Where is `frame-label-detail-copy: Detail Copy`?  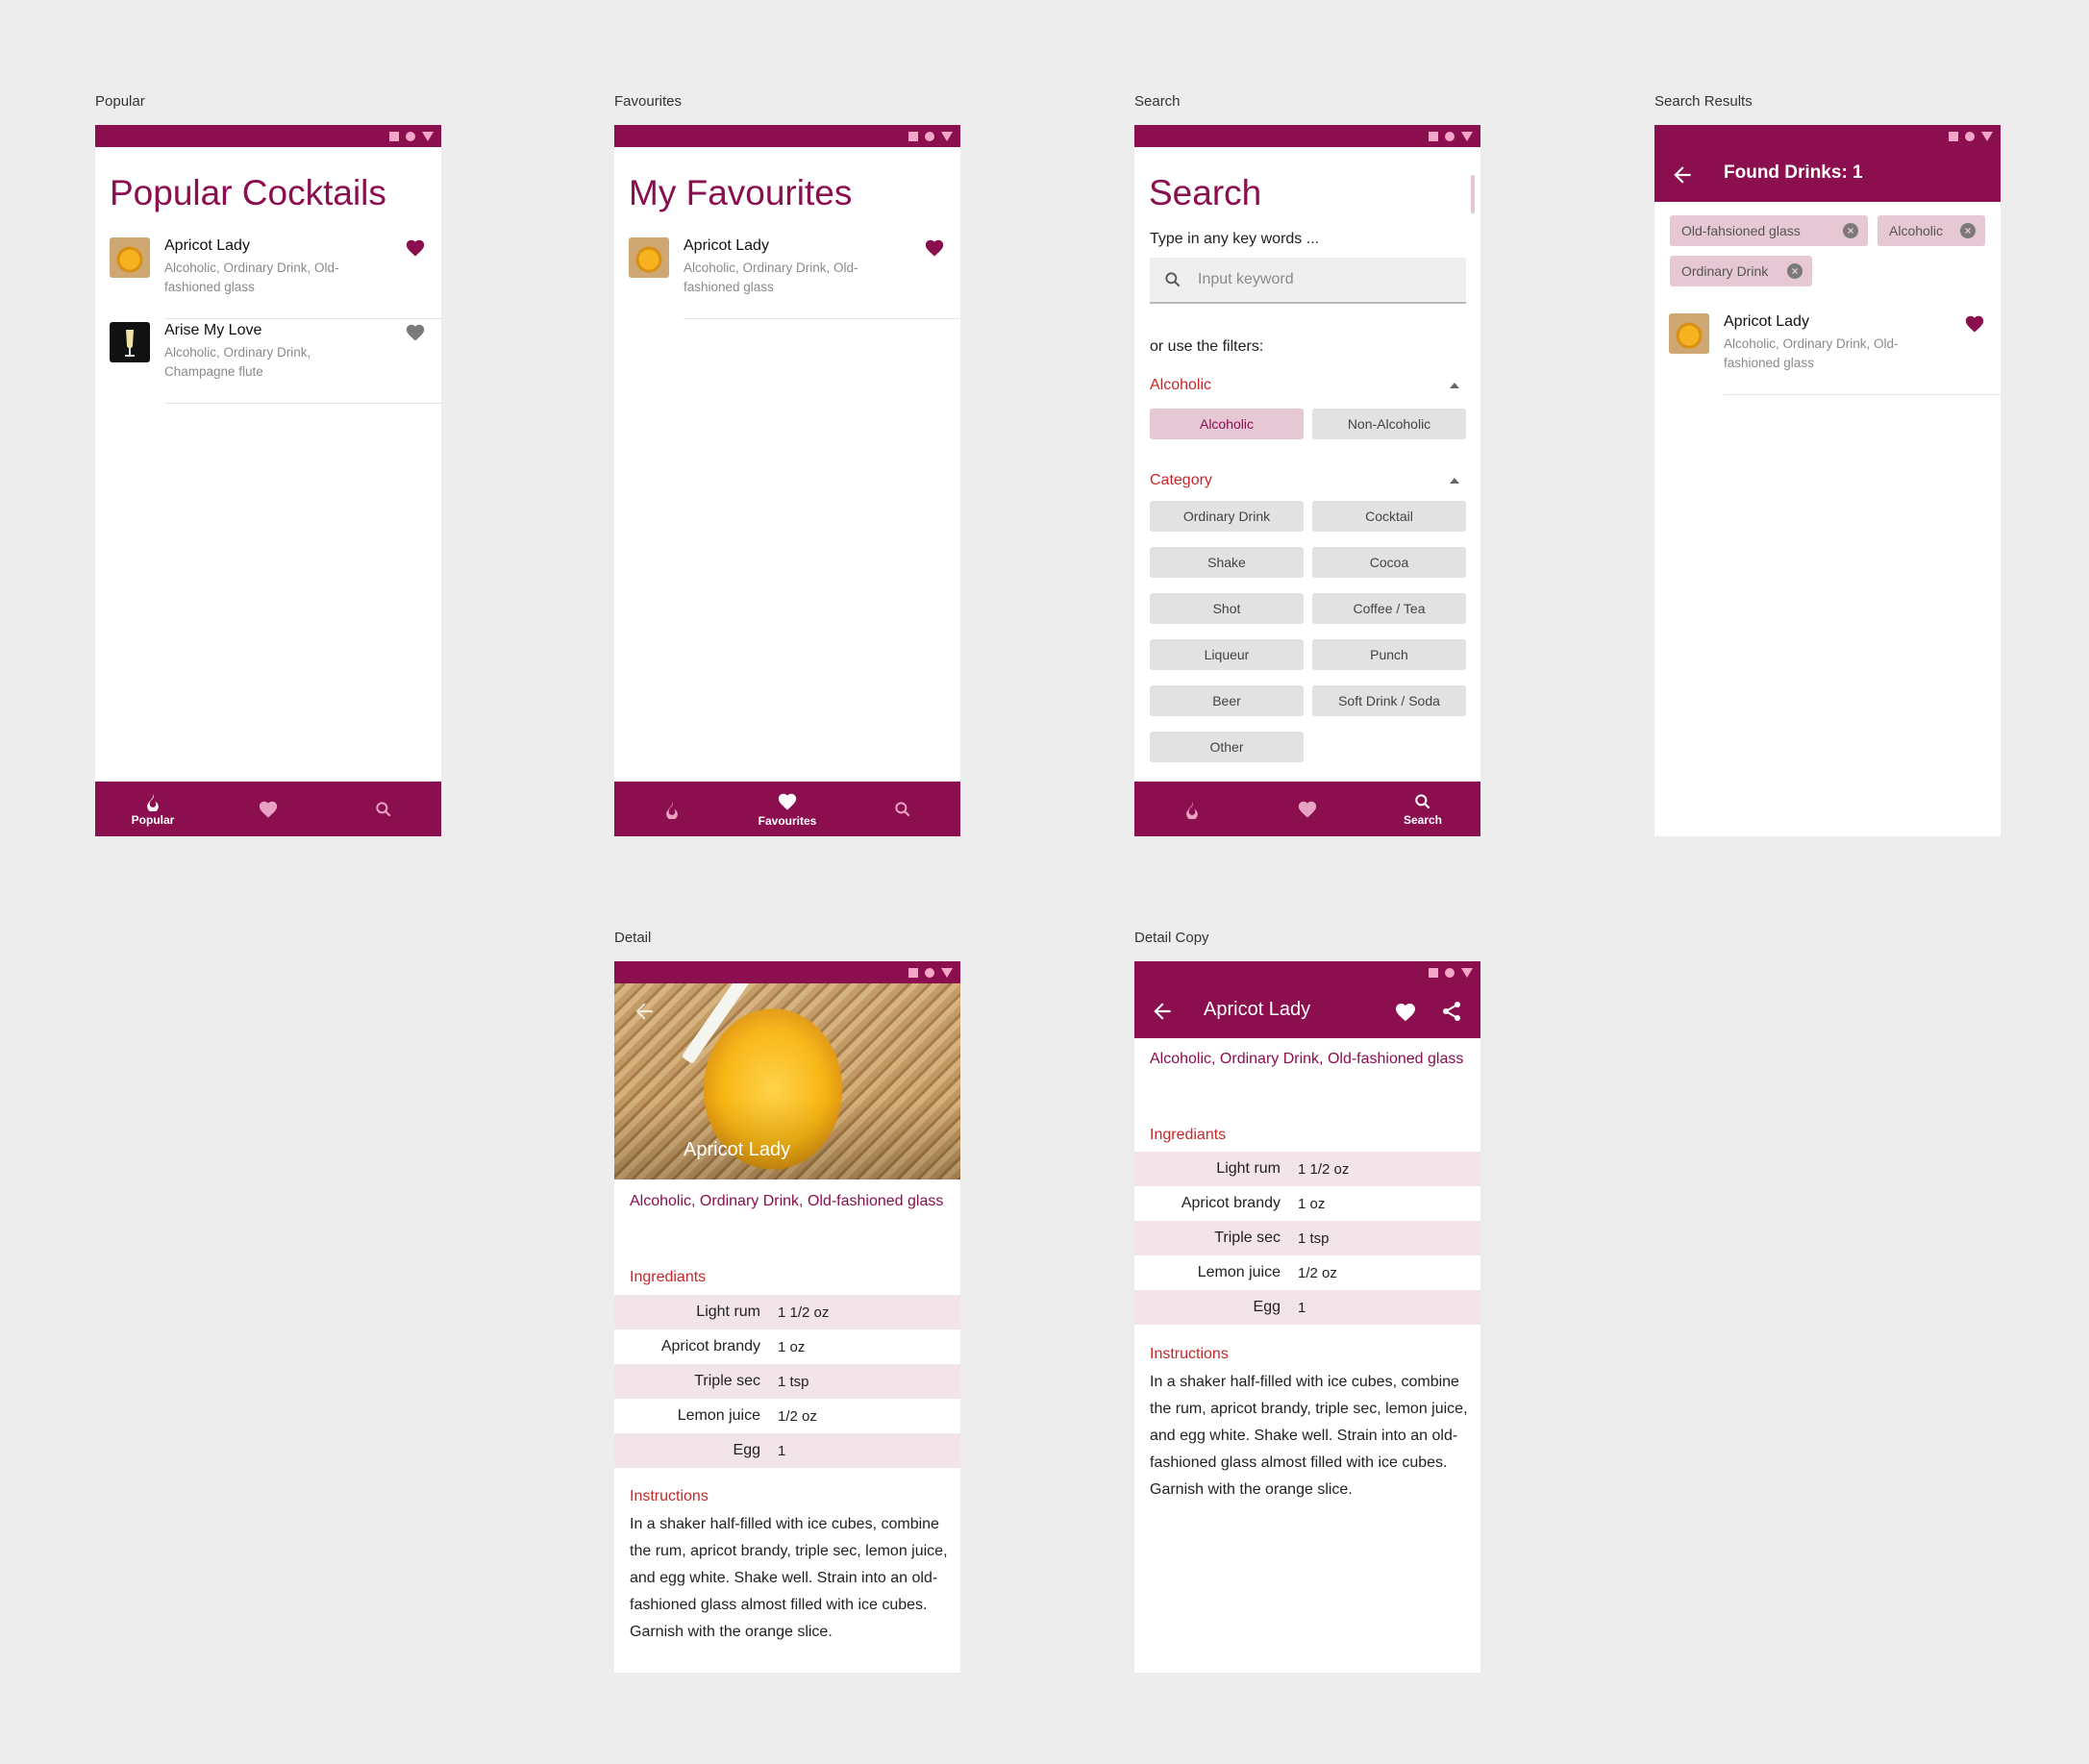 frame-label-detail-copy: Detail Copy is located at coordinates (1171, 938).